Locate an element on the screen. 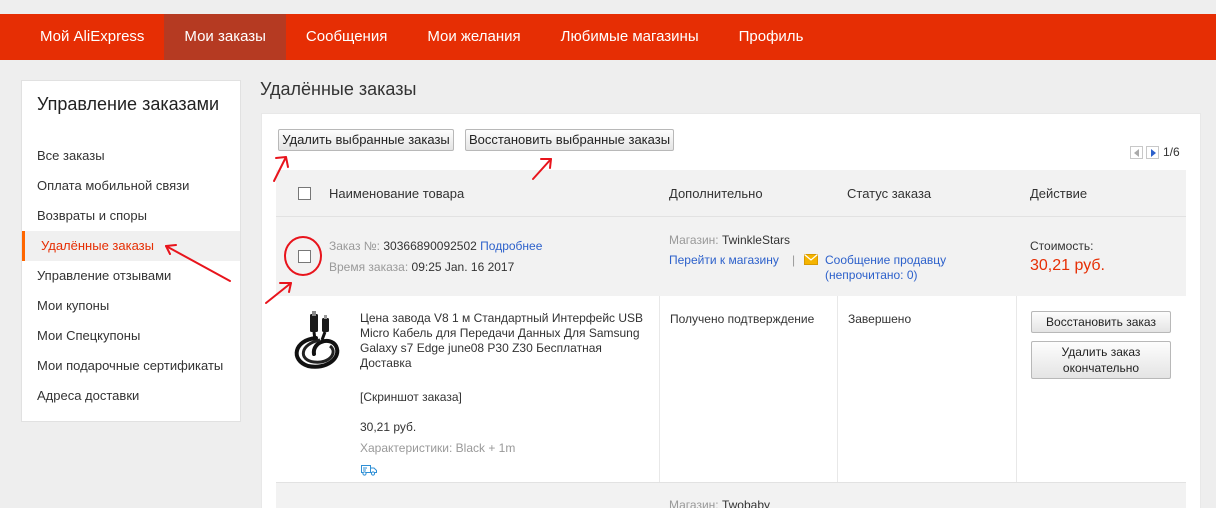 The image size is (1216, 508). unread-count-line: (непрочитано: 0) is located at coordinates (871, 275).